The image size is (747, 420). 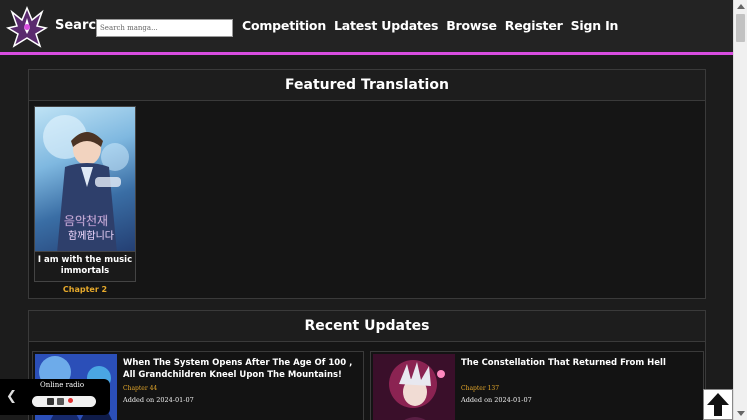 What do you see at coordinates (86, 220) in the screenshot?
I see `svg-text: 음악천재` at bounding box center [86, 220].